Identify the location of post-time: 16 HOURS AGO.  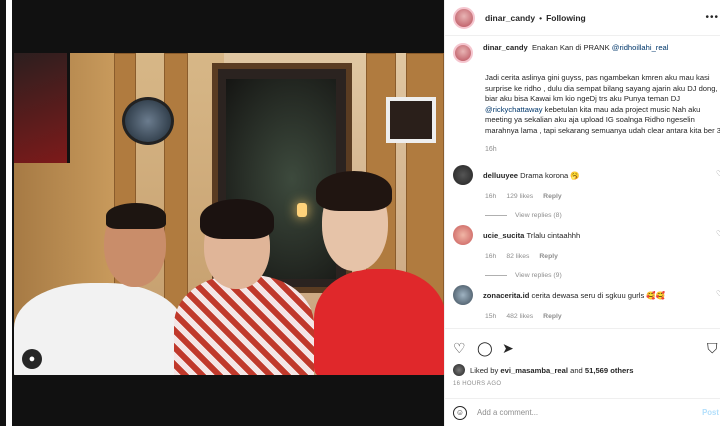
(477, 384).